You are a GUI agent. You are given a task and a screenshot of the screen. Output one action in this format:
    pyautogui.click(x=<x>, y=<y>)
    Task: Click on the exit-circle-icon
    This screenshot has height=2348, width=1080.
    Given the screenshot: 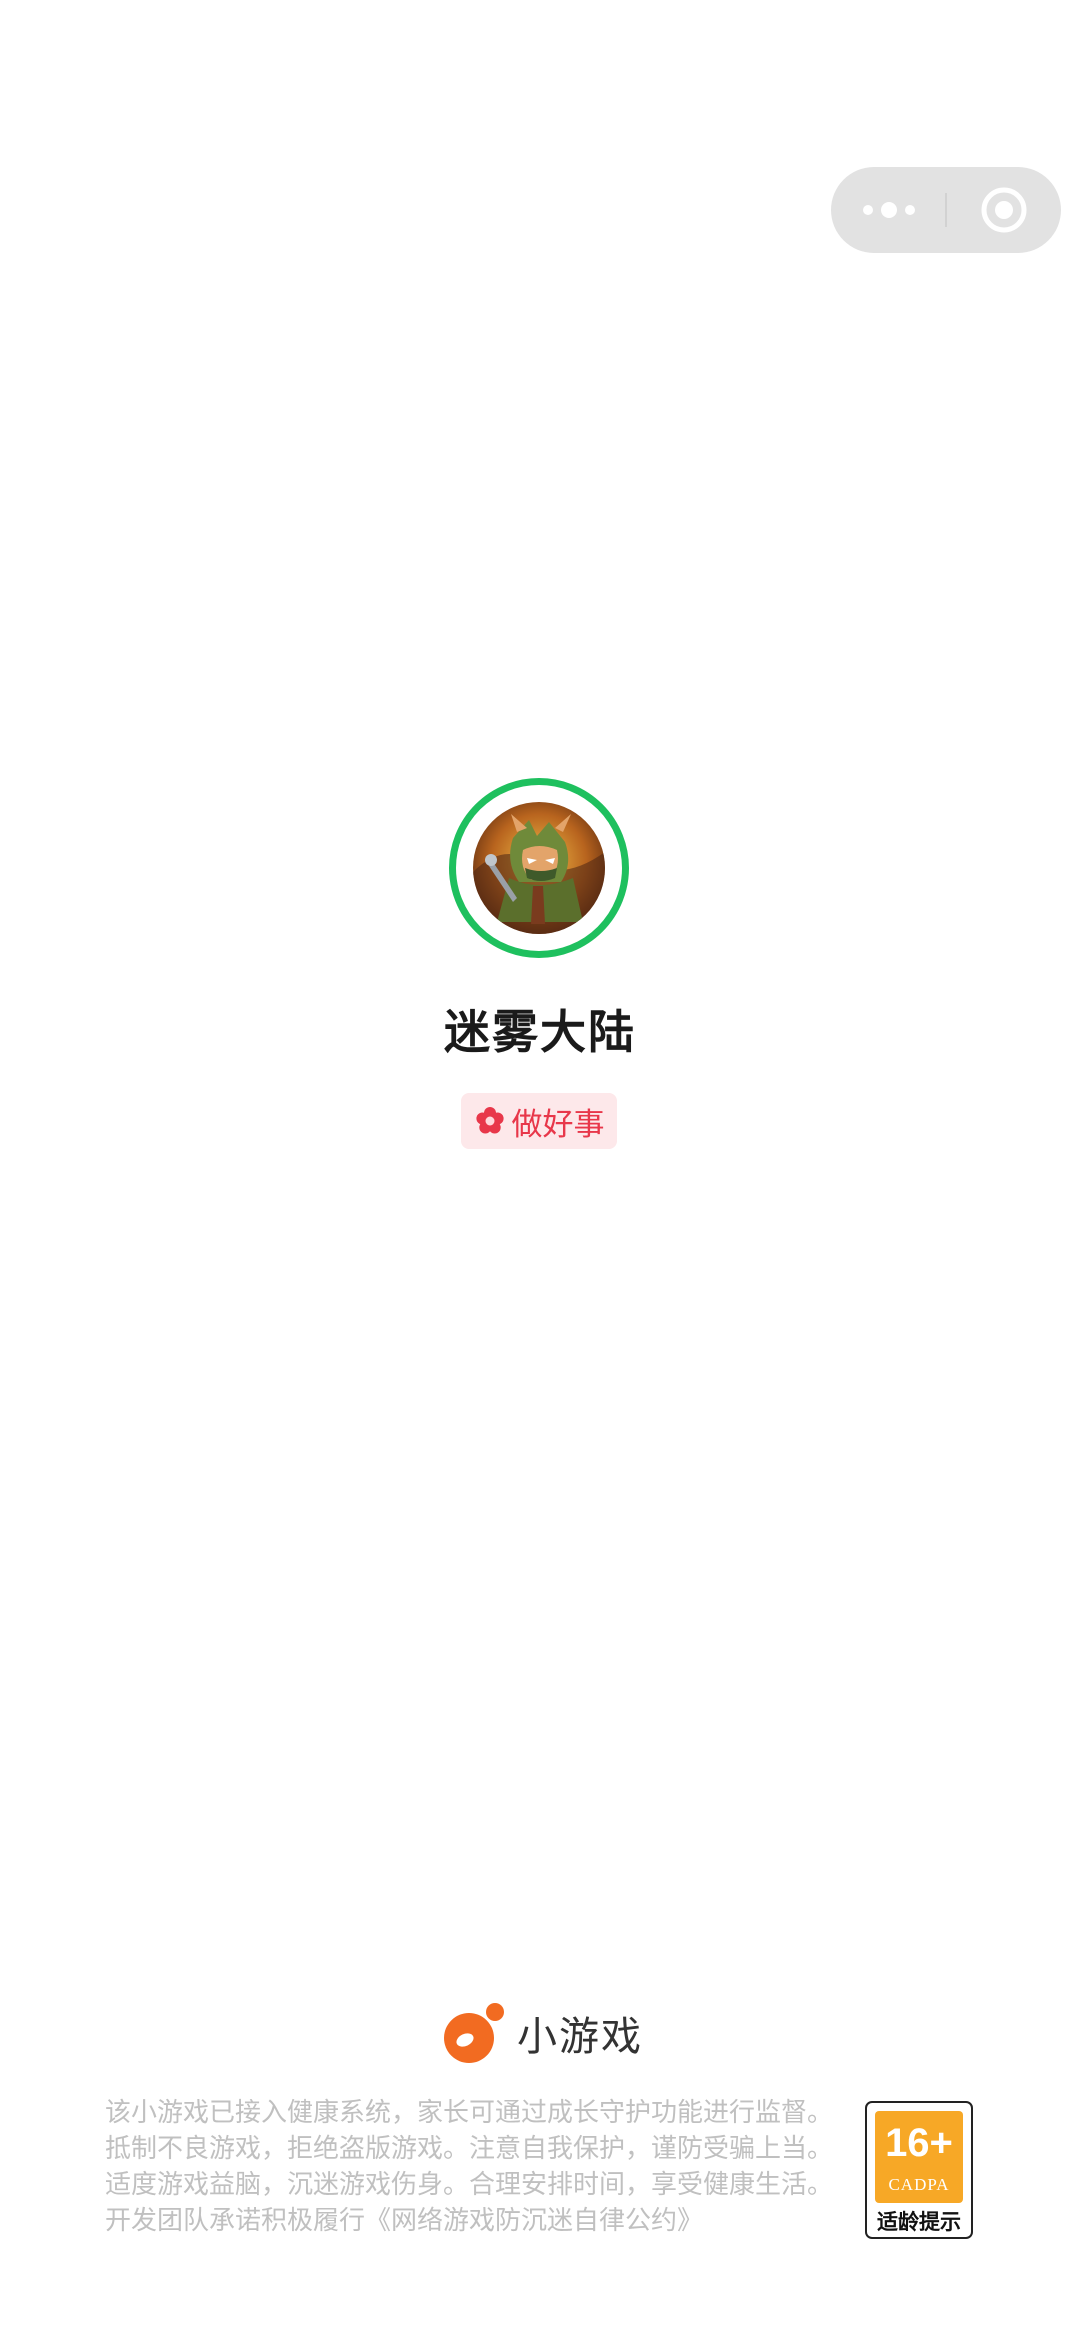 What is the action you would take?
    pyautogui.click(x=1003, y=210)
    